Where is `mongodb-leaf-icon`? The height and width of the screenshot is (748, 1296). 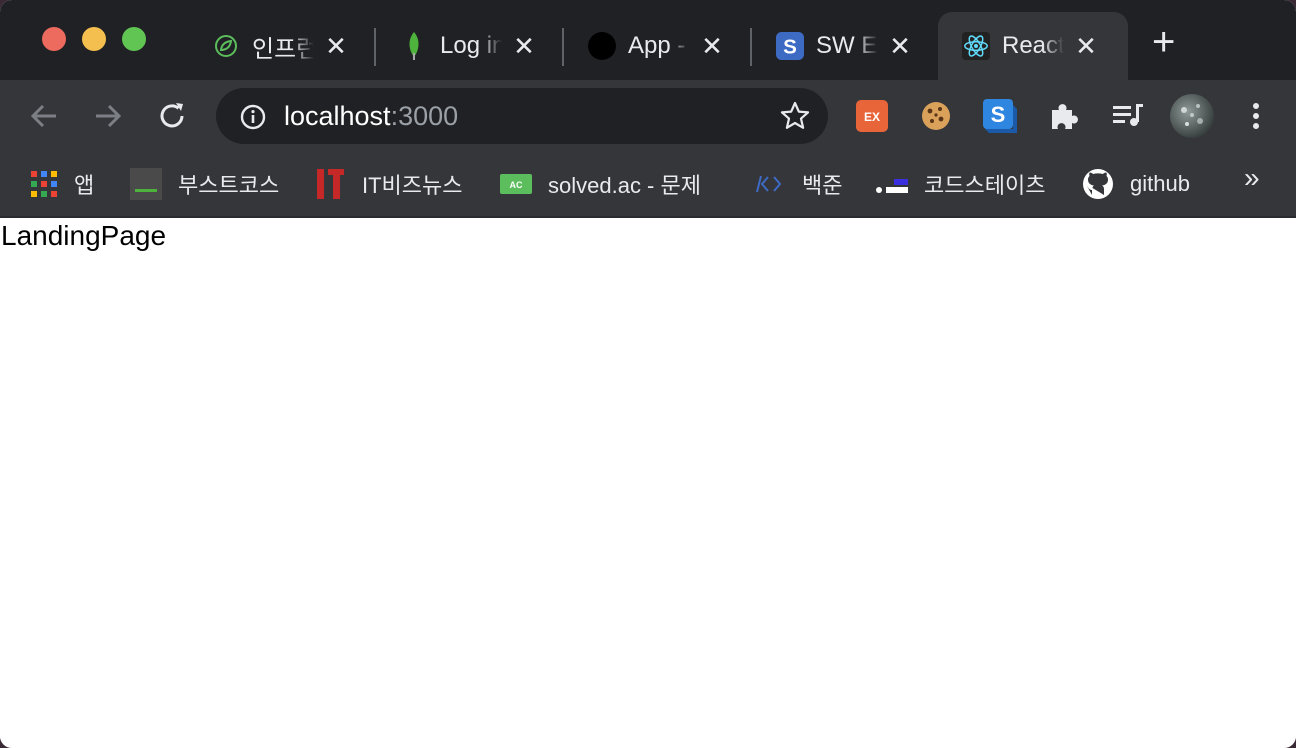 mongodb-leaf-icon is located at coordinates (414, 46).